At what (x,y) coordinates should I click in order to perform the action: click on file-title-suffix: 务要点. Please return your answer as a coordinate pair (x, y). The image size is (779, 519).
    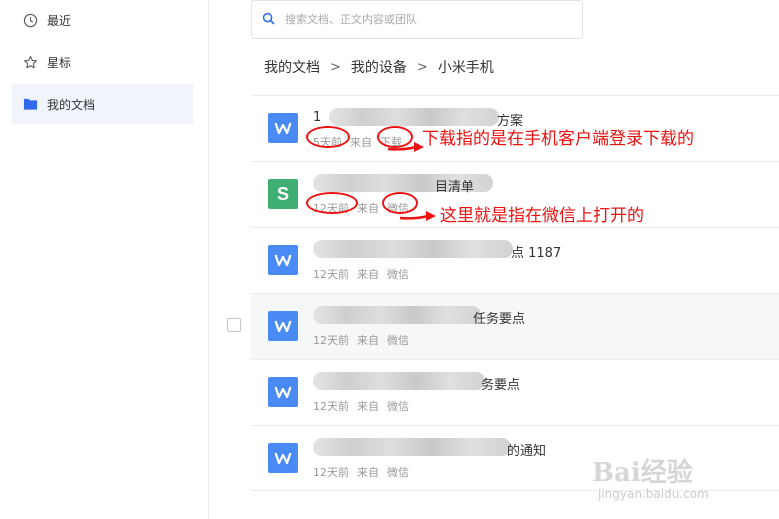
    Looking at the image, I should click on (501, 385).